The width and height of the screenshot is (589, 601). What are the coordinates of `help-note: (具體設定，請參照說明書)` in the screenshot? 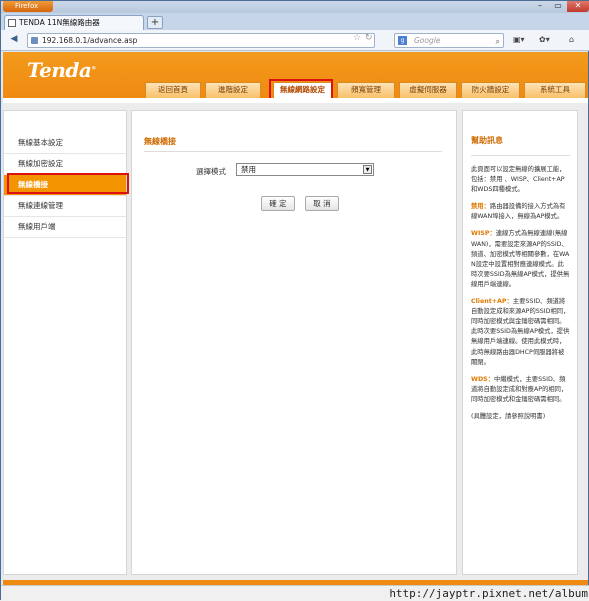 It's located at (508, 416).